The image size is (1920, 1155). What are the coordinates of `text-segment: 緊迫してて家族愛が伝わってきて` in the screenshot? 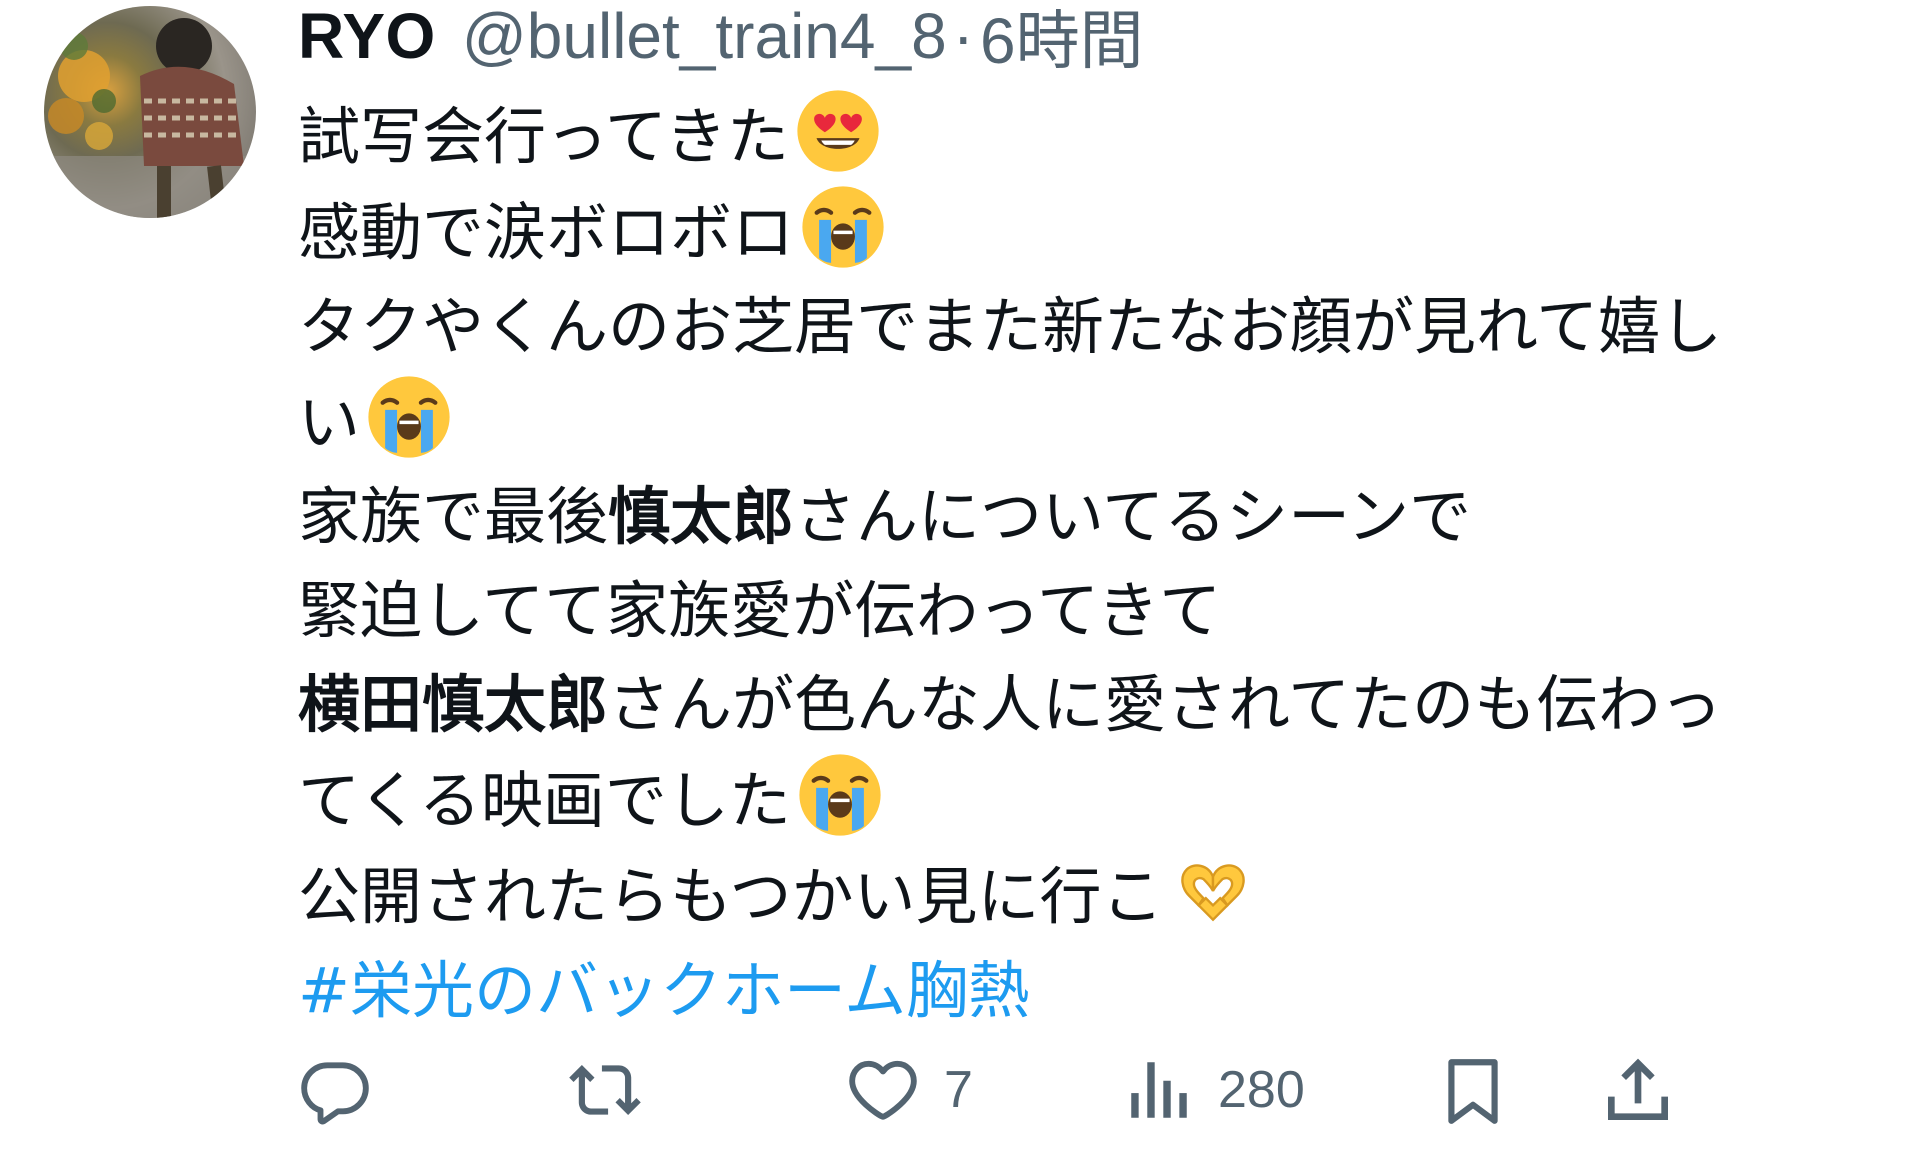 It's located at (760, 610).